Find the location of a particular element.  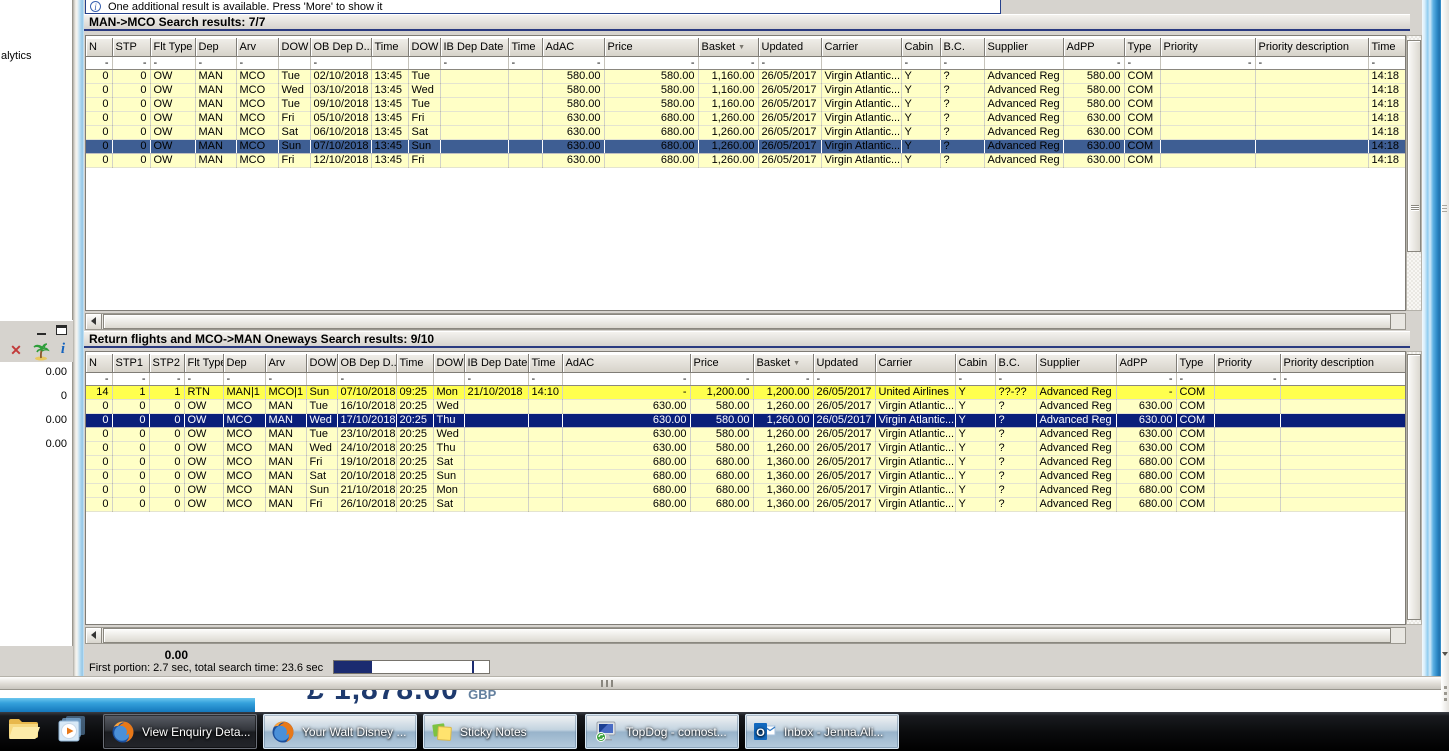

scroll-left-icon is located at coordinates (94, 635).